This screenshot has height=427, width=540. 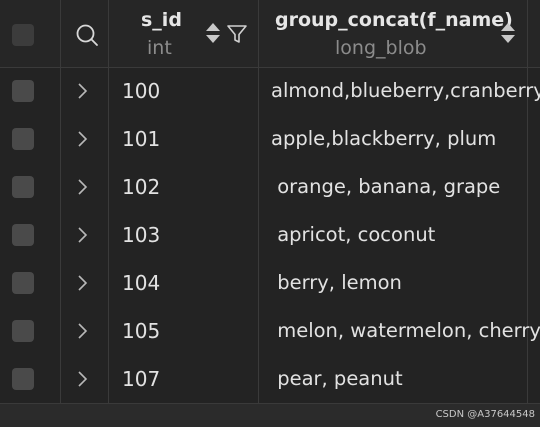 What do you see at coordinates (336, 378) in the screenshot?
I see `cell-f-name: pear, peanut` at bounding box center [336, 378].